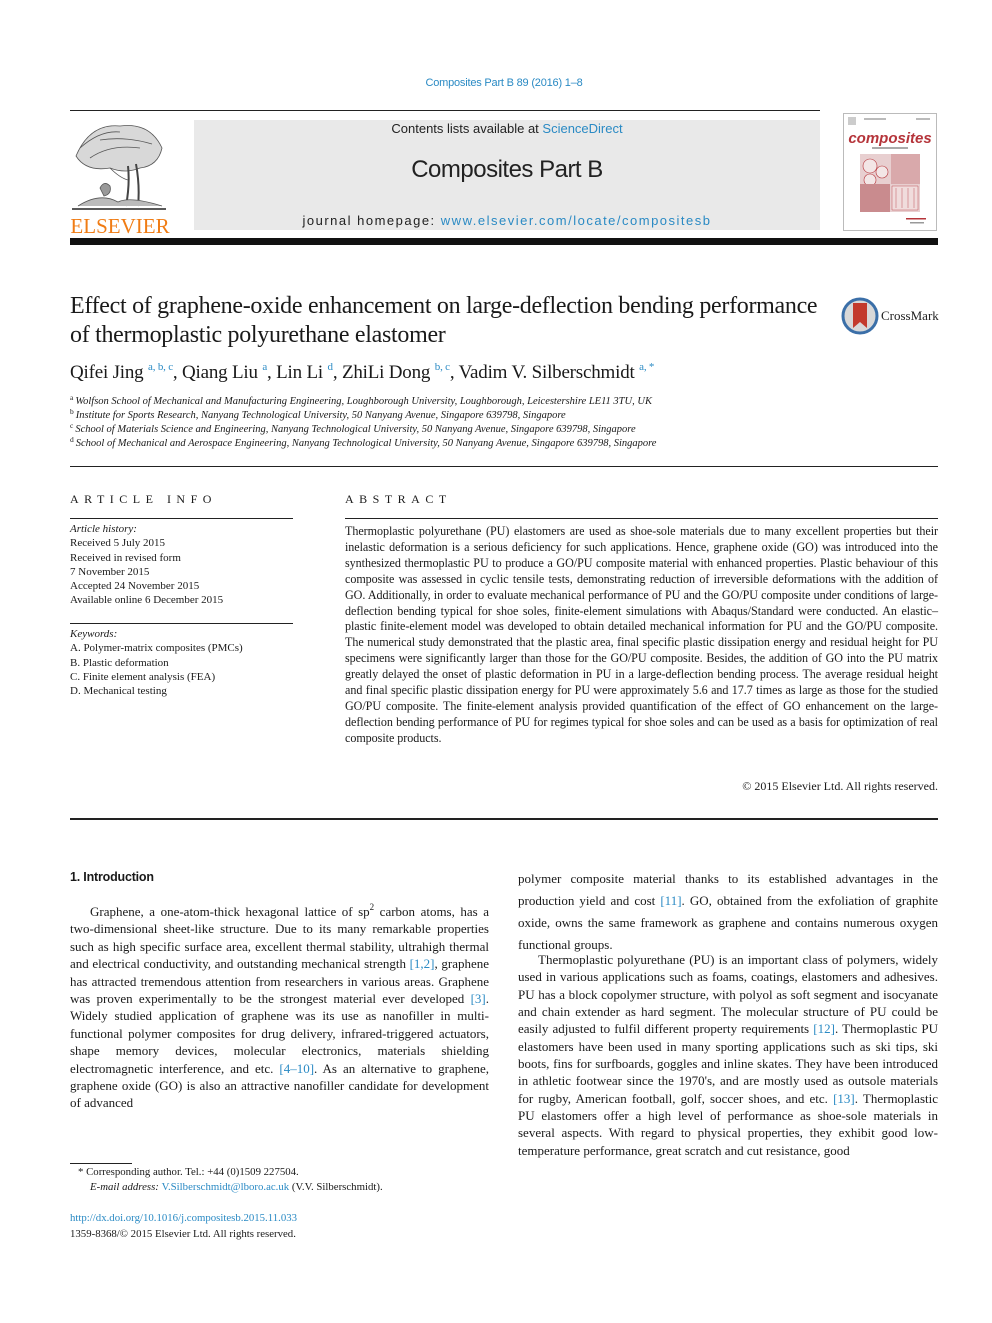  I want to click on section-heading-introduction: 1. Introduction, so click(112, 877).